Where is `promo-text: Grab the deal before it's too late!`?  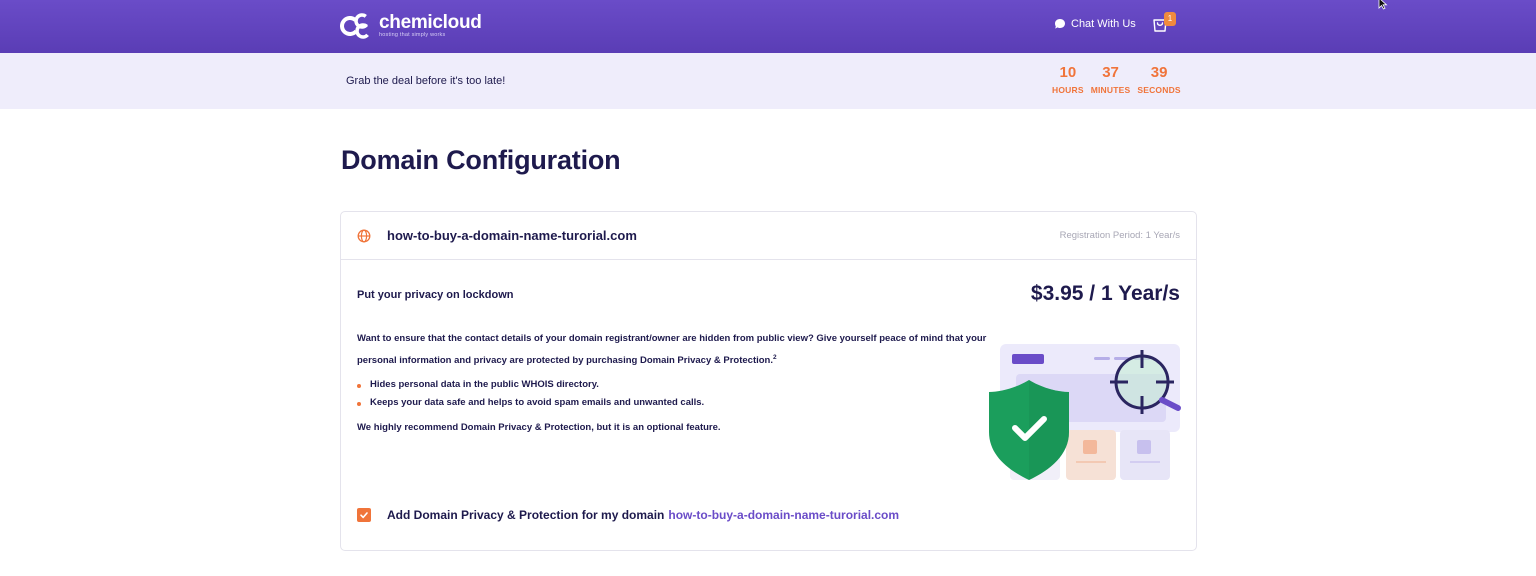
promo-text: Grab the deal before it's too late! is located at coordinates (426, 81).